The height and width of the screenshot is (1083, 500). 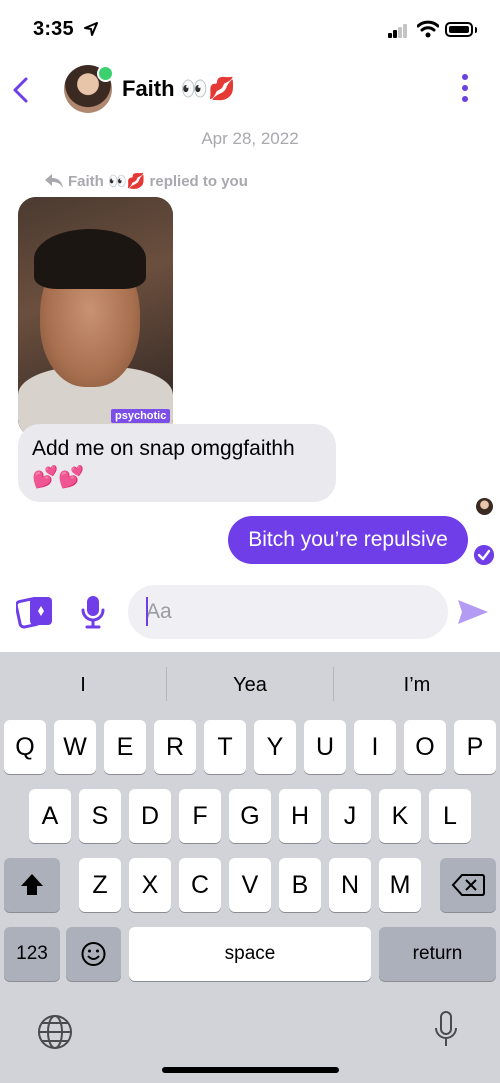 I want to click on status-time: 3:35, so click(x=53, y=29).